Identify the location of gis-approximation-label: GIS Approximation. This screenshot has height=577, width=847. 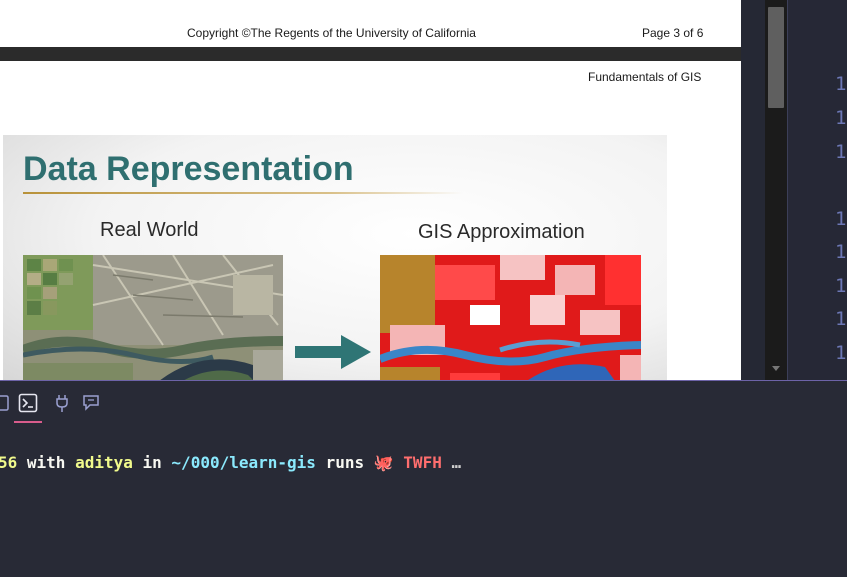
(501, 232).